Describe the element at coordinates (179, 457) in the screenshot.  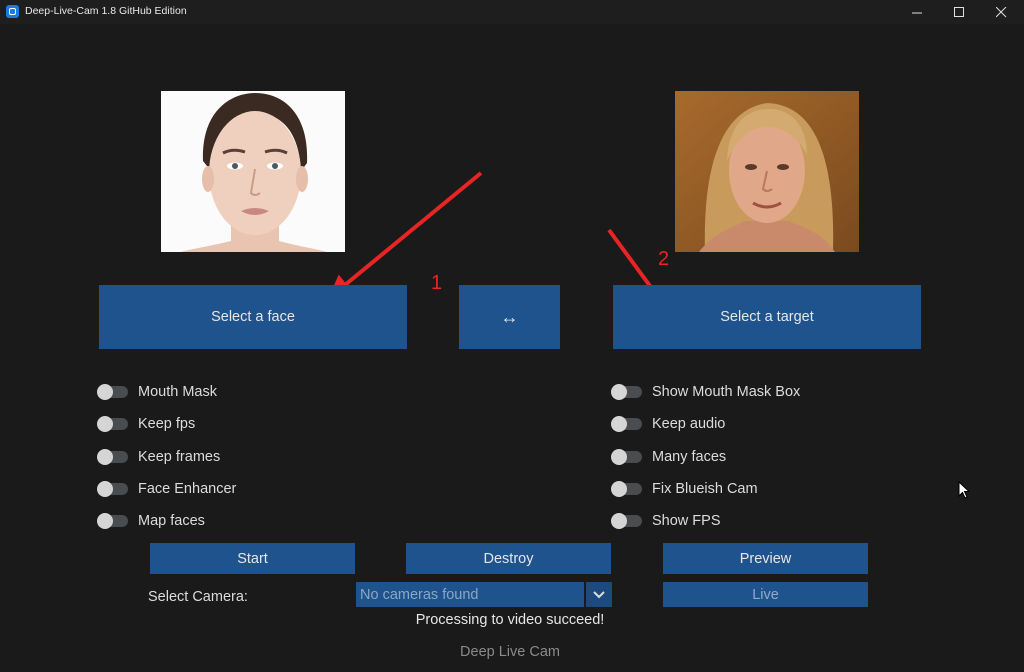
I see `switch-label: Keep frames` at that location.